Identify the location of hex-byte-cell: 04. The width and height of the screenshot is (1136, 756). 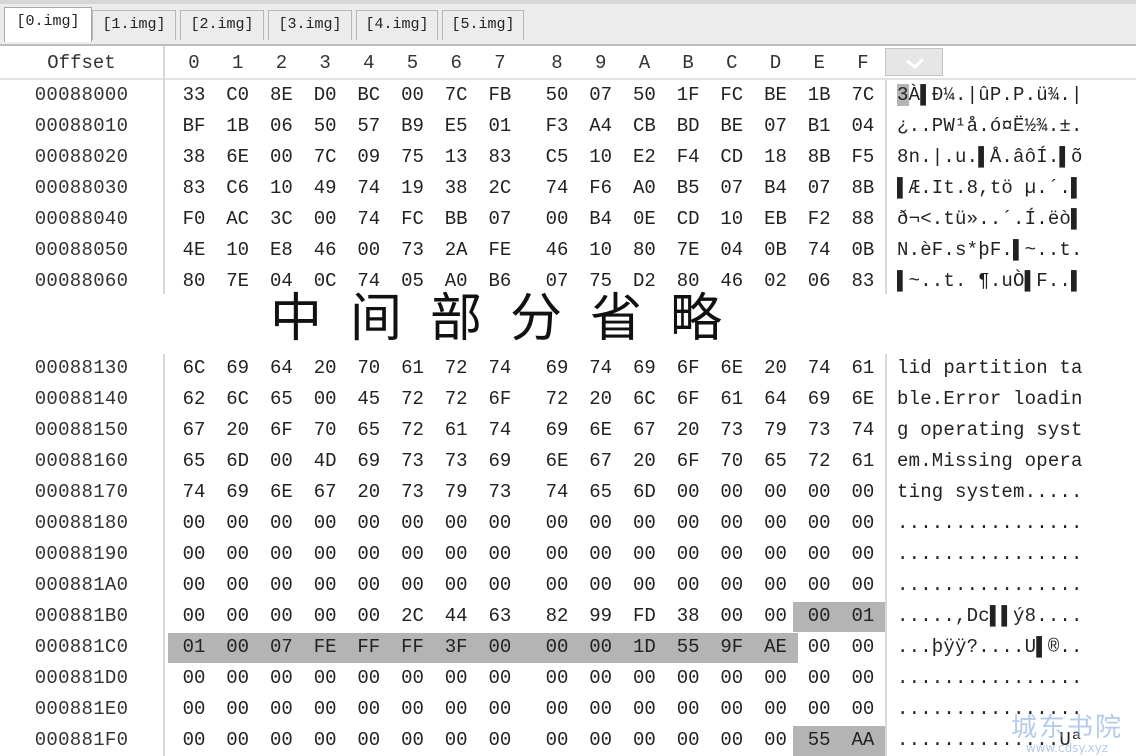
(732, 250).